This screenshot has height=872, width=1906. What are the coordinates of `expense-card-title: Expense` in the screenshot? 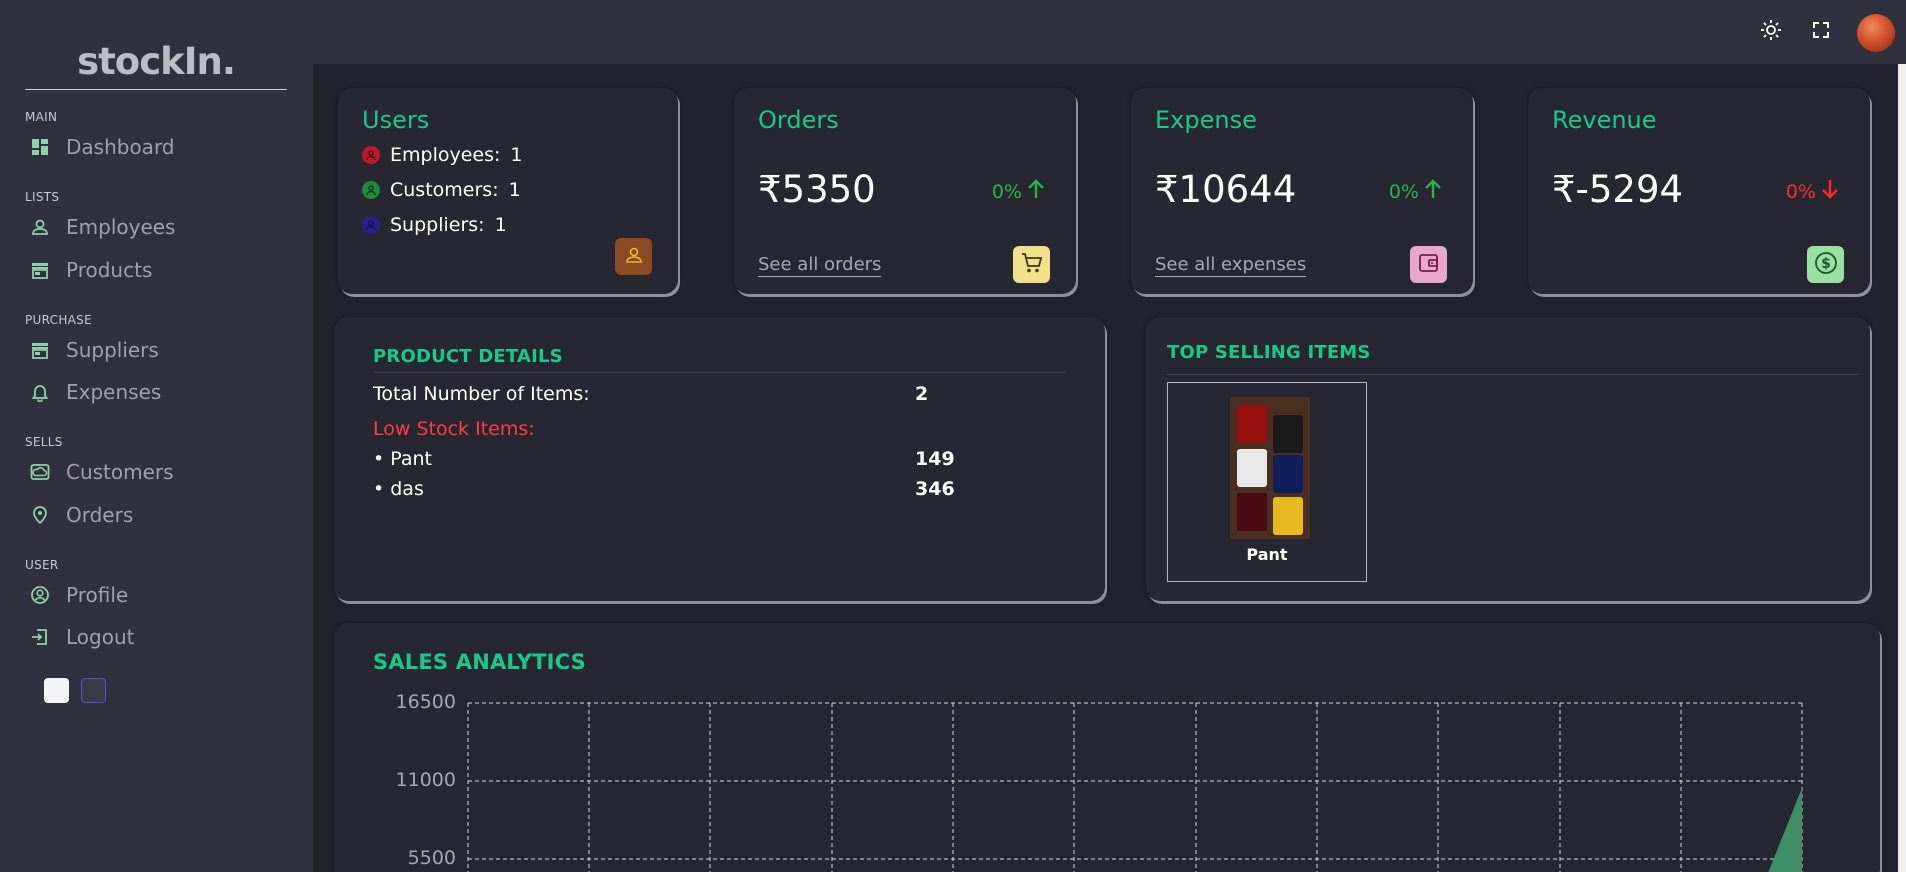 It's located at (1206, 120).